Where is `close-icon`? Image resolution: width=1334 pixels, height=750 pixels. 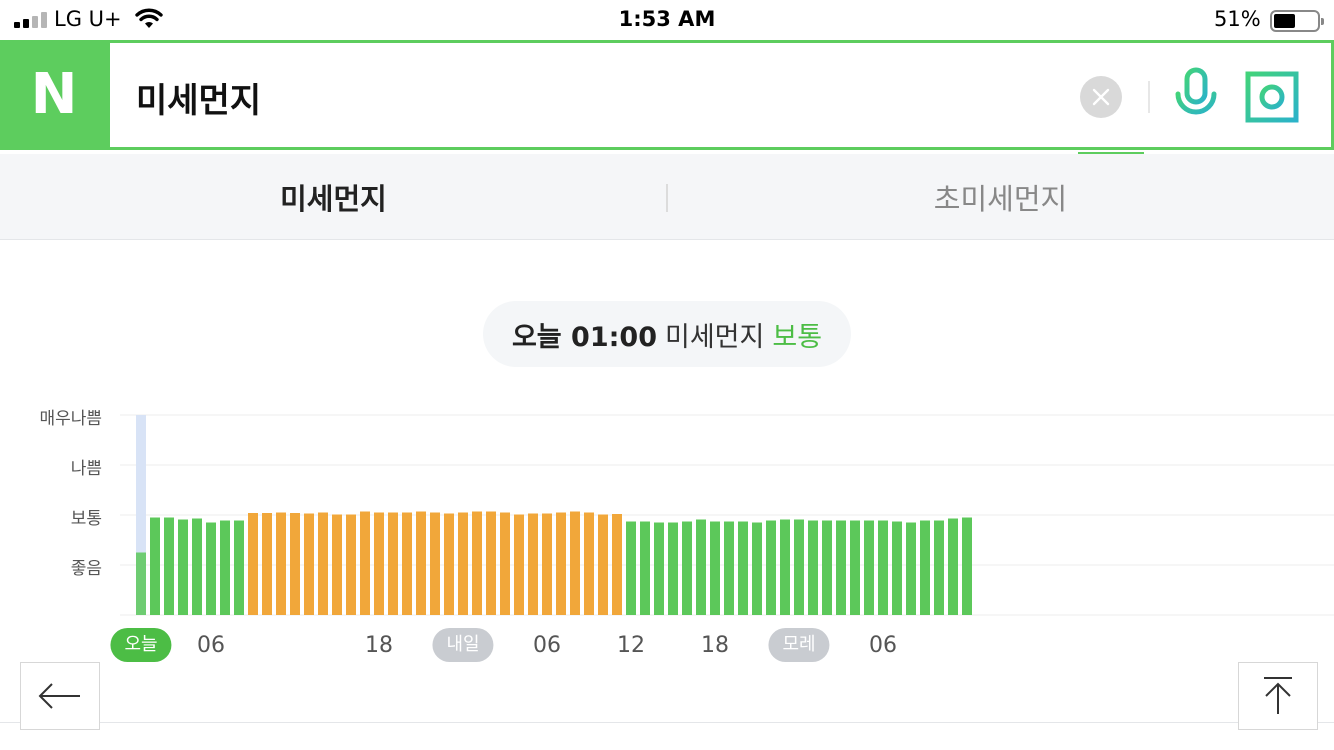
close-icon is located at coordinates (1101, 97).